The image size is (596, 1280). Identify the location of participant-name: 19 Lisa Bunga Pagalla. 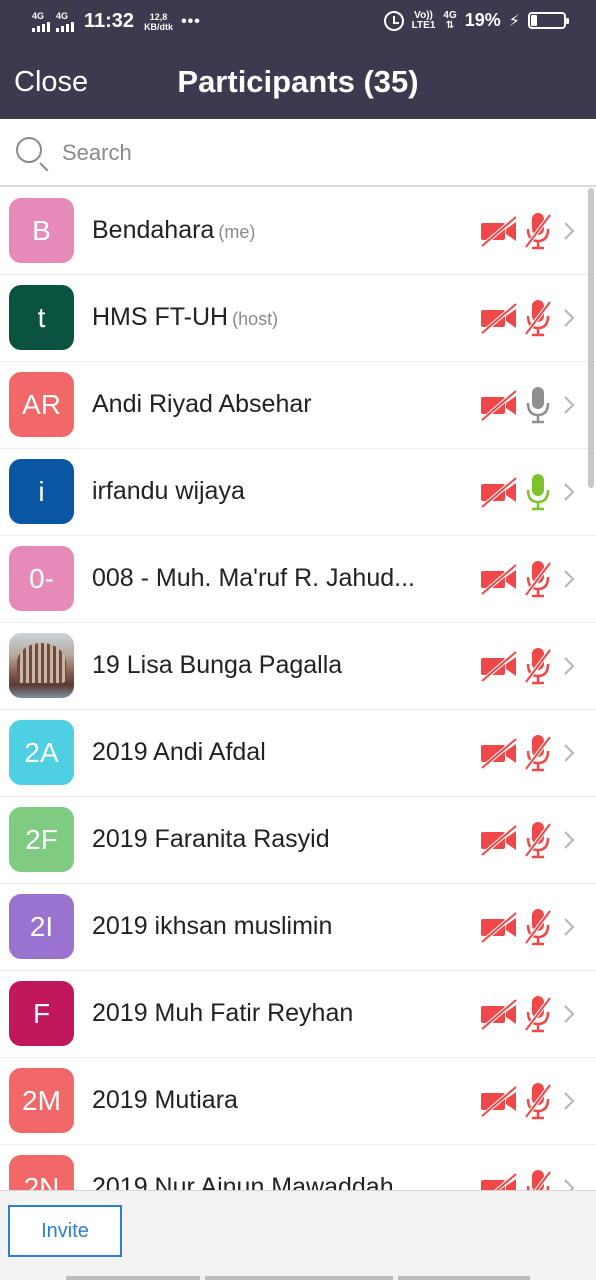
(217, 665).